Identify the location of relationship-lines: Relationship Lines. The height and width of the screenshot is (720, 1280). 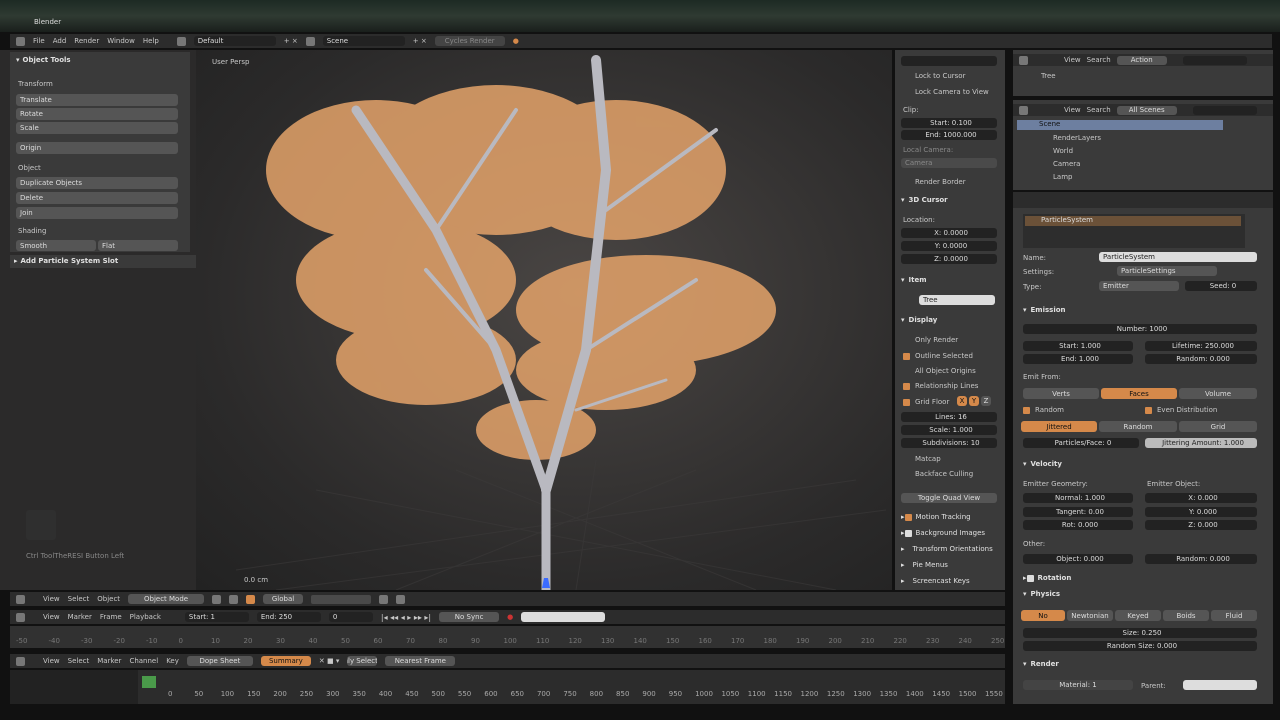
(946, 386).